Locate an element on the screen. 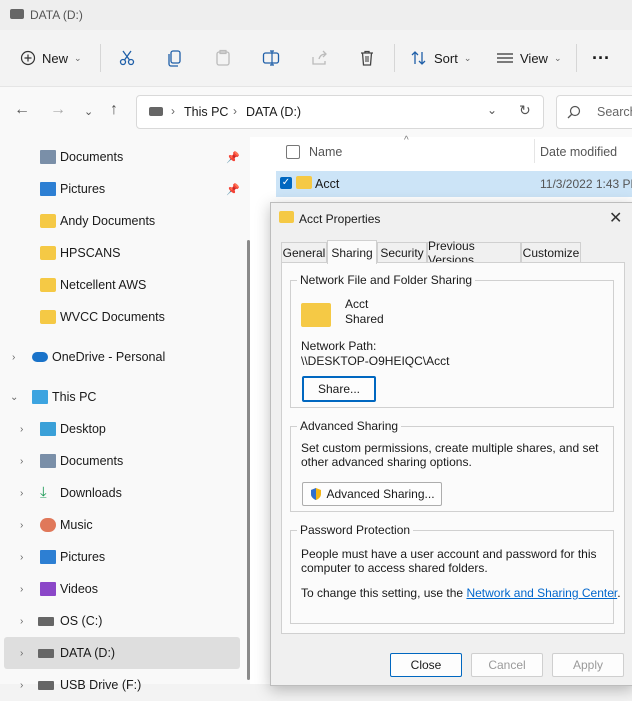 This screenshot has height=701, width=632. tab-general: General is located at coordinates (304, 252).